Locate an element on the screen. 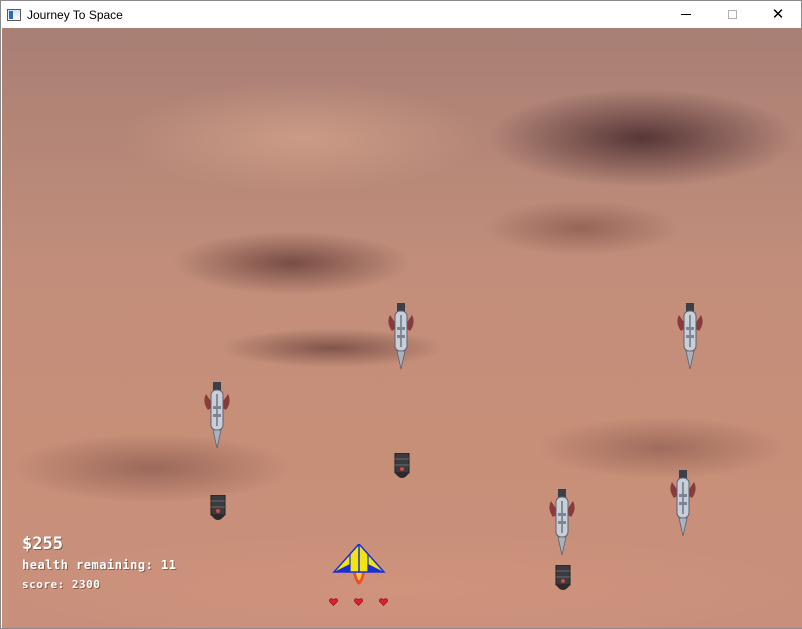  player-ship is located at coordinates (359, 574).